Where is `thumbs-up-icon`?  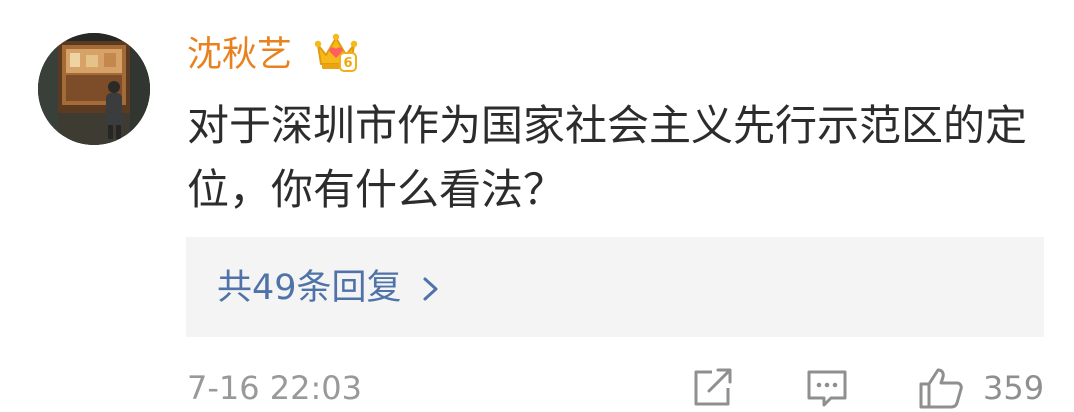
thumbs-up-icon is located at coordinates (941, 388).